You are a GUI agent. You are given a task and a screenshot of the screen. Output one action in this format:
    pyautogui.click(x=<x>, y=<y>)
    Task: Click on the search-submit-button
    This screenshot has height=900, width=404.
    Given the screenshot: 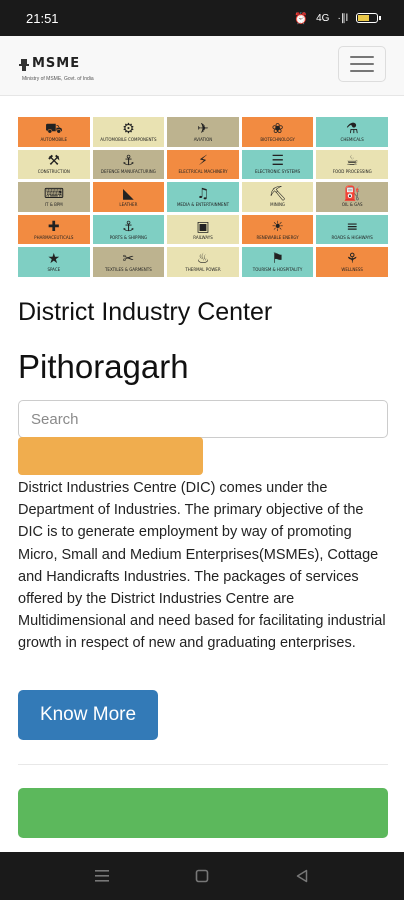 What is the action you would take?
    pyautogui.click(x=110, y=456)
    